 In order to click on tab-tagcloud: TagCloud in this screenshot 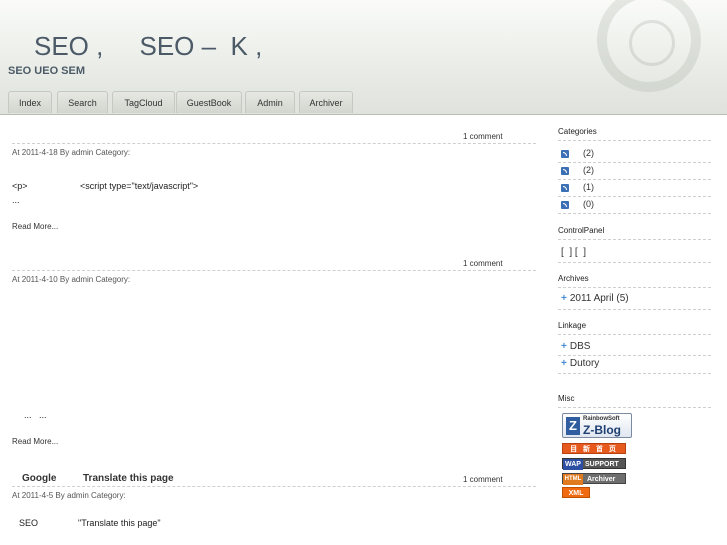, I will do `click(143, 102)`.